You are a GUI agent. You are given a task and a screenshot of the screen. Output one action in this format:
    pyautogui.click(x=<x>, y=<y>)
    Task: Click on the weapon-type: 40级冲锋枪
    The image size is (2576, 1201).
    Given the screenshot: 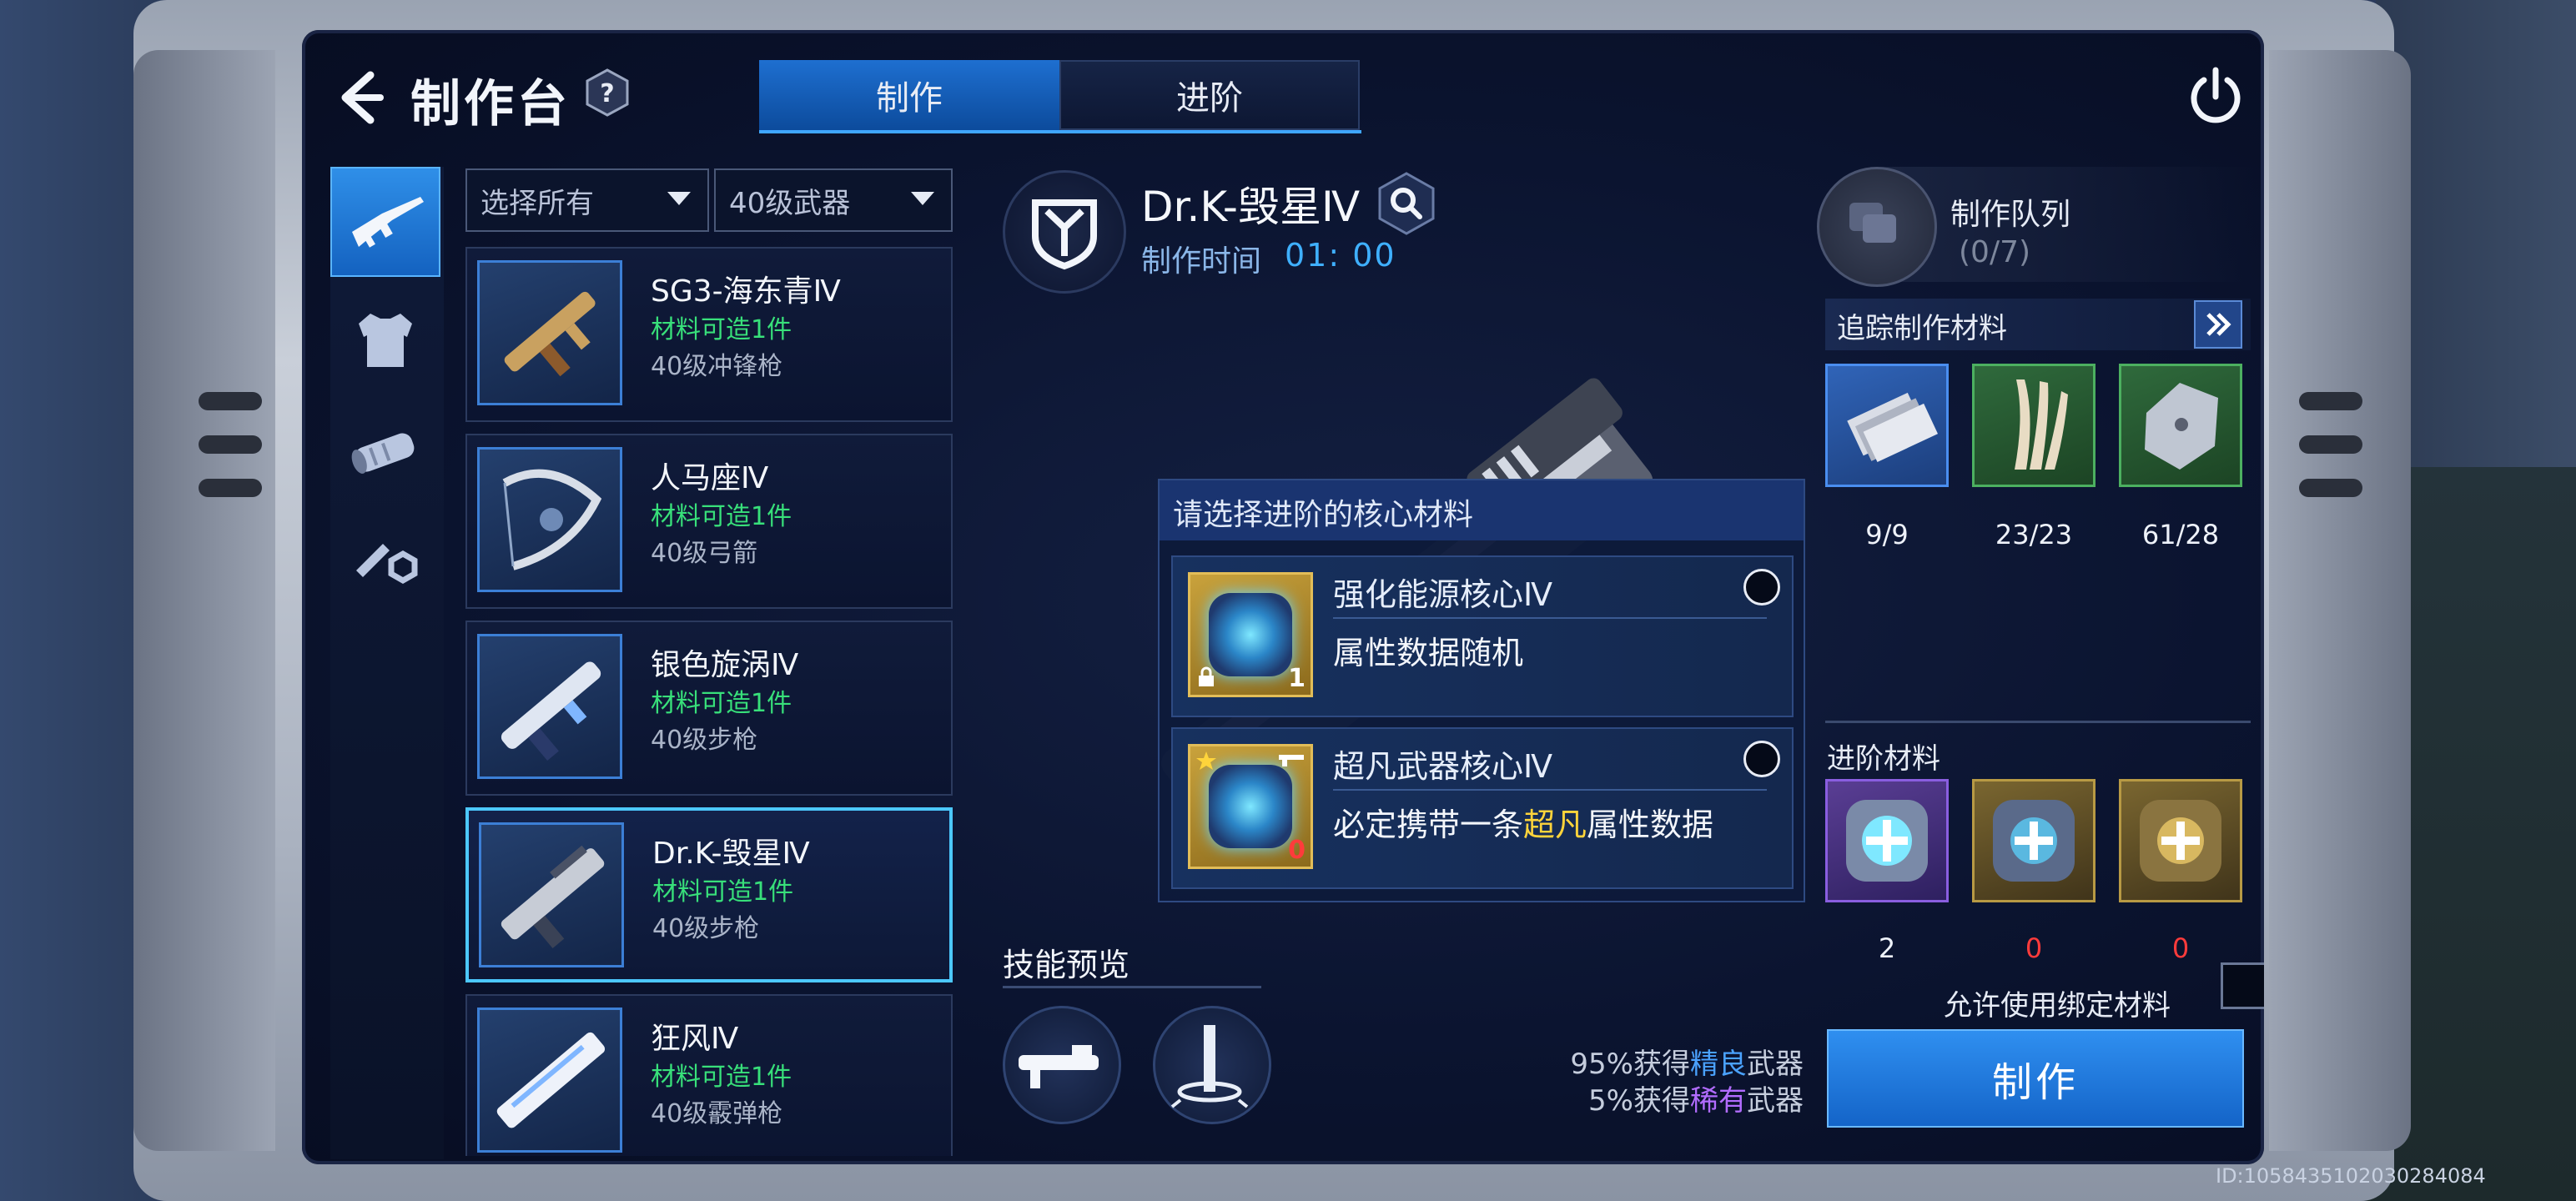 What is the action you would take?
    pyautogui.click(x=717, y=367)
    